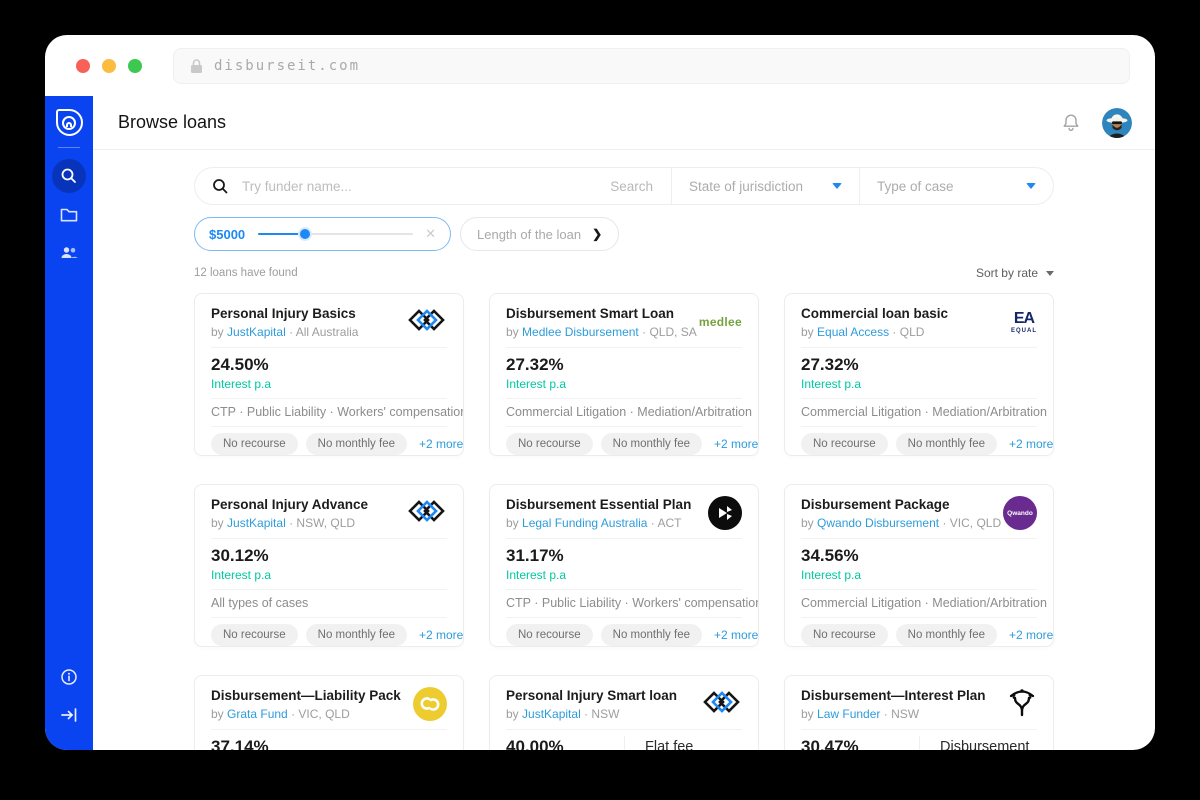  What do you see at coordinates (220, 185) in the screenshot?
I see `search-icon` at bounding box center [220, 185].